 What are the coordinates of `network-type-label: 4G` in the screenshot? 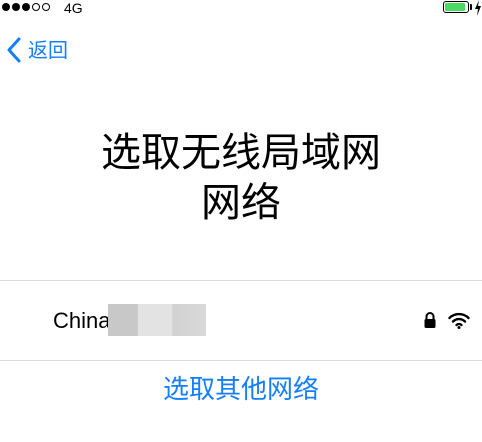 It's located at (73, 8).